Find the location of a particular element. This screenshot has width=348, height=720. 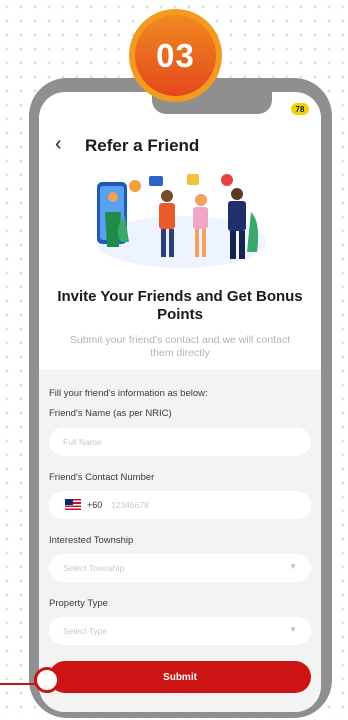

contact-number-placeholder: 12345678 is located at coordinates (130, 505).